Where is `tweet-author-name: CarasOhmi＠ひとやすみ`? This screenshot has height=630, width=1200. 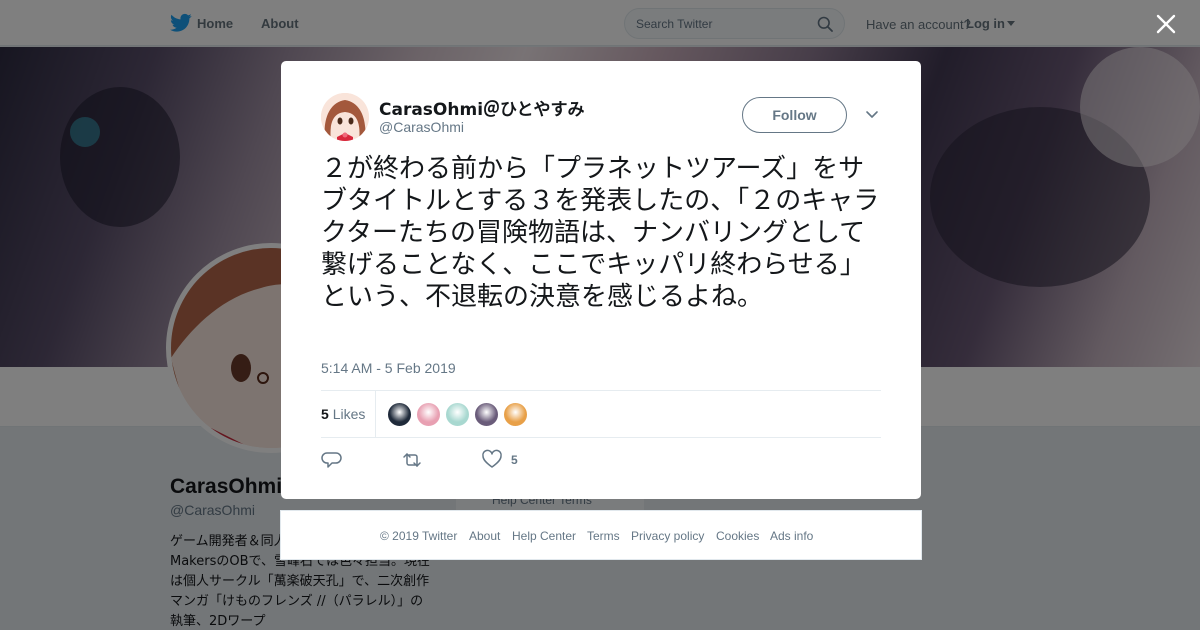 tweet-author-name: CarasOhmi＠ひとやすみ is located at coordinates (482, 107).